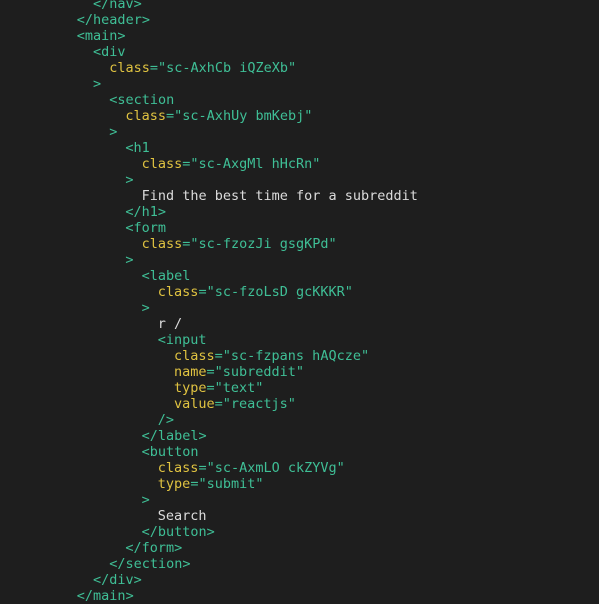  I want to click on code-token-tag: </form>, so click(154, 548).